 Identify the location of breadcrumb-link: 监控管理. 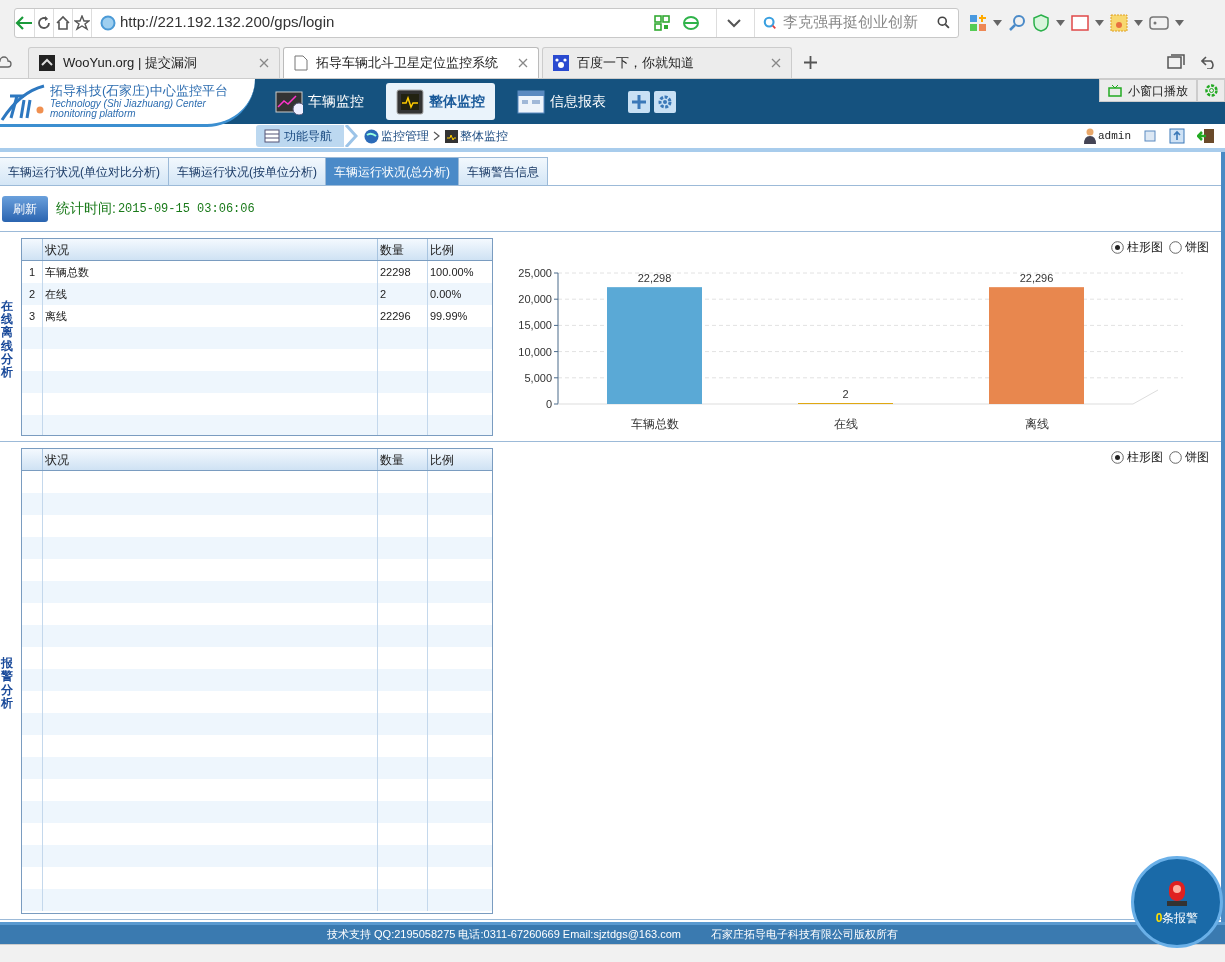
(405, 136).